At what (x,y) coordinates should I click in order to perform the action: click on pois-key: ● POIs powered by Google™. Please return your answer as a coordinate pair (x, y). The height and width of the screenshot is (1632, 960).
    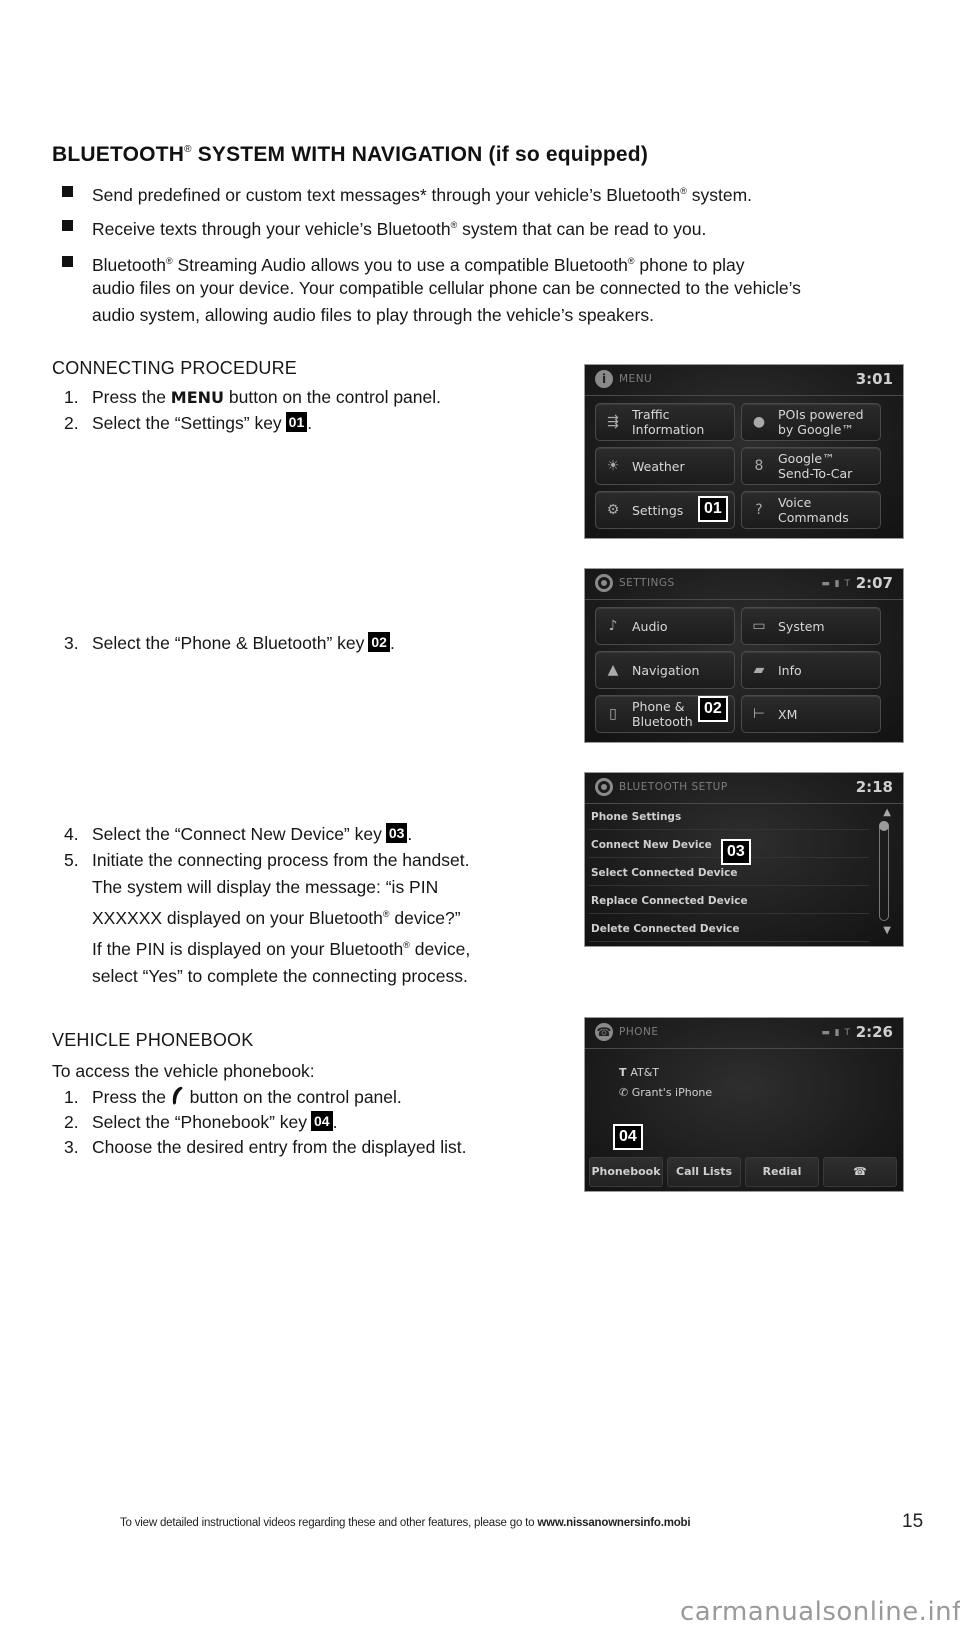
    Looking at the image, I should click on (811, 422).